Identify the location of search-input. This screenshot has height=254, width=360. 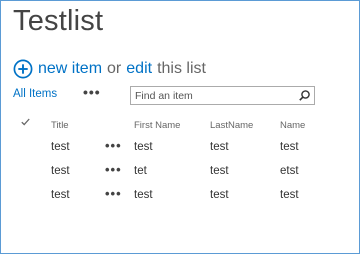
(210, 95).